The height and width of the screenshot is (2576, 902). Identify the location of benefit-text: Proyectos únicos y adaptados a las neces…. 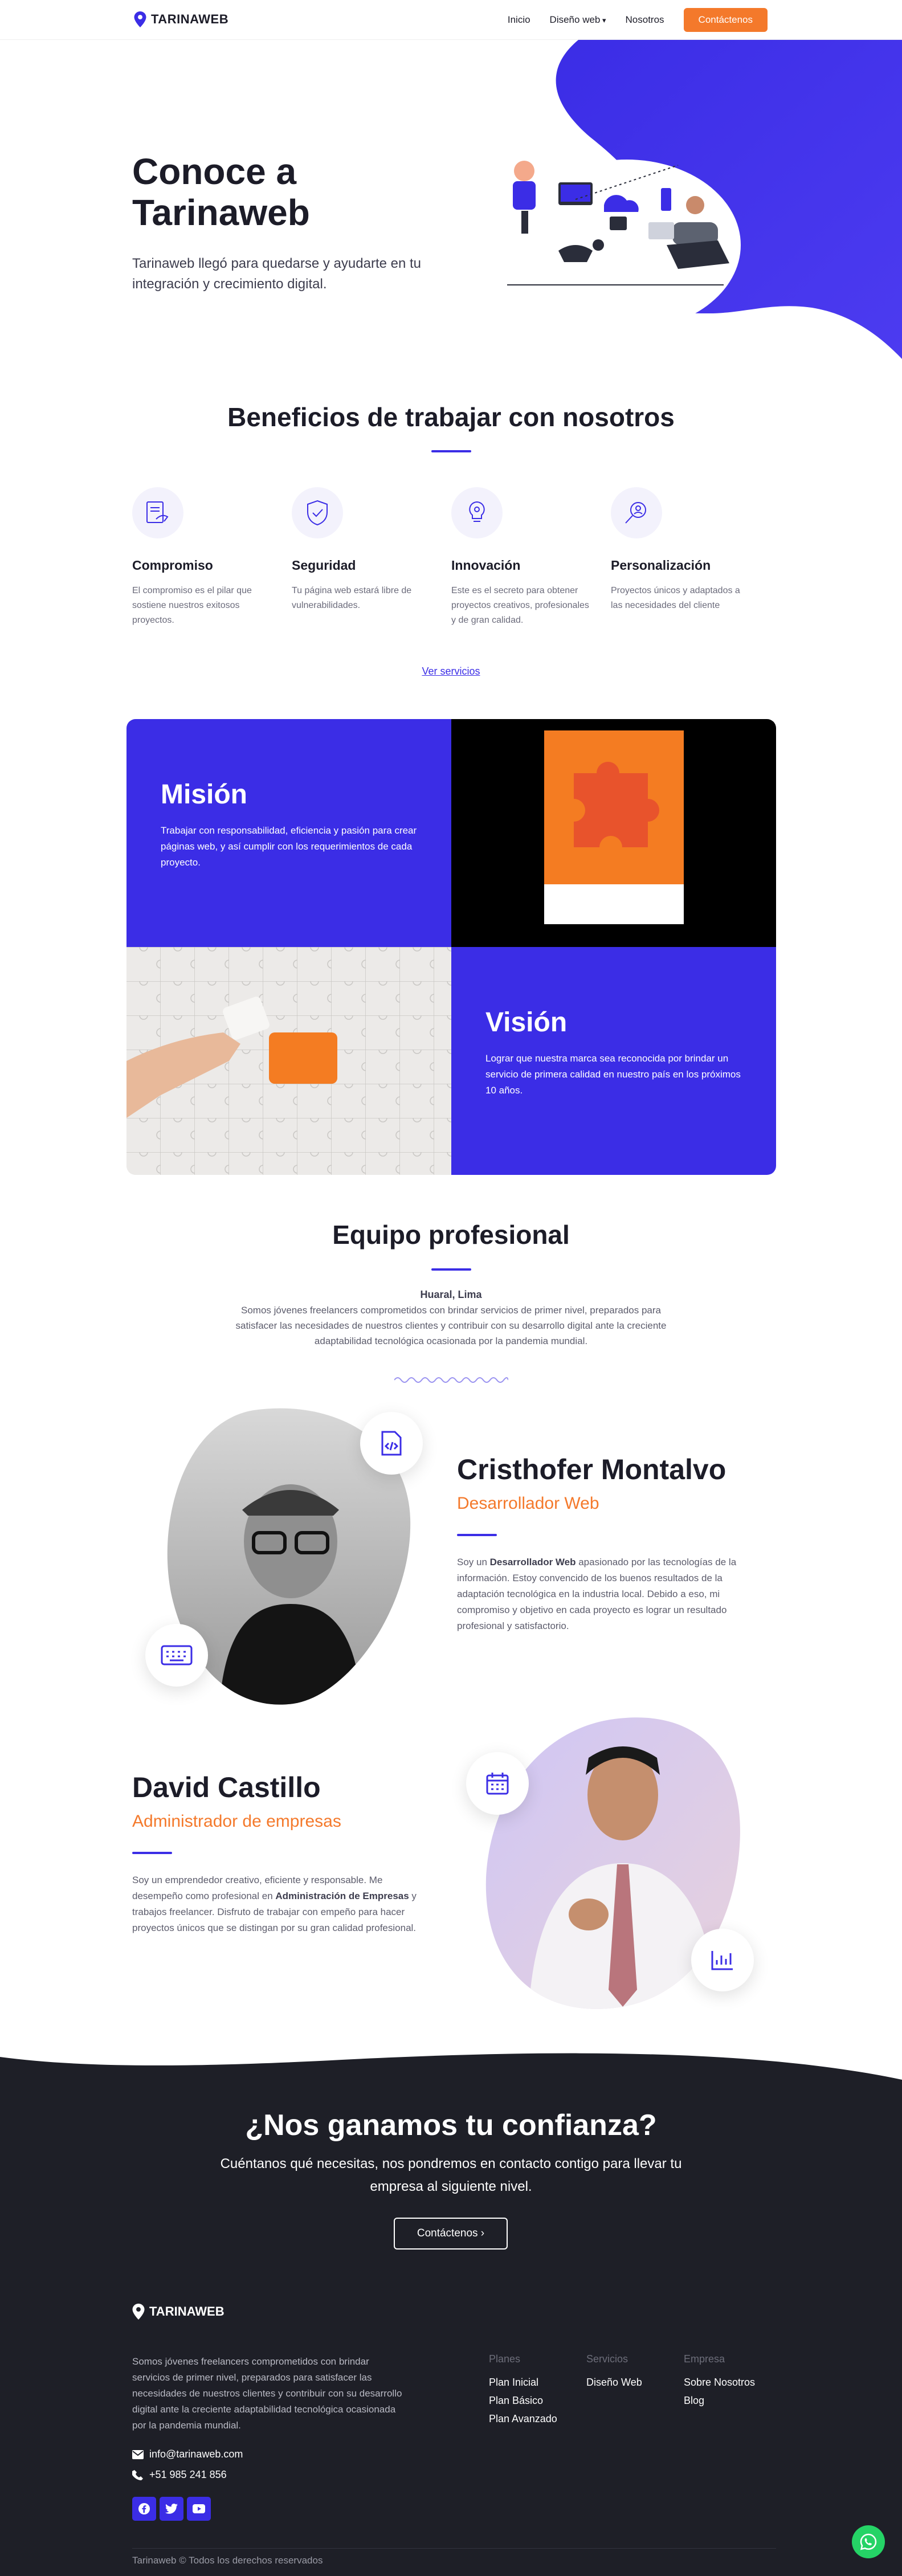
(675, 598).